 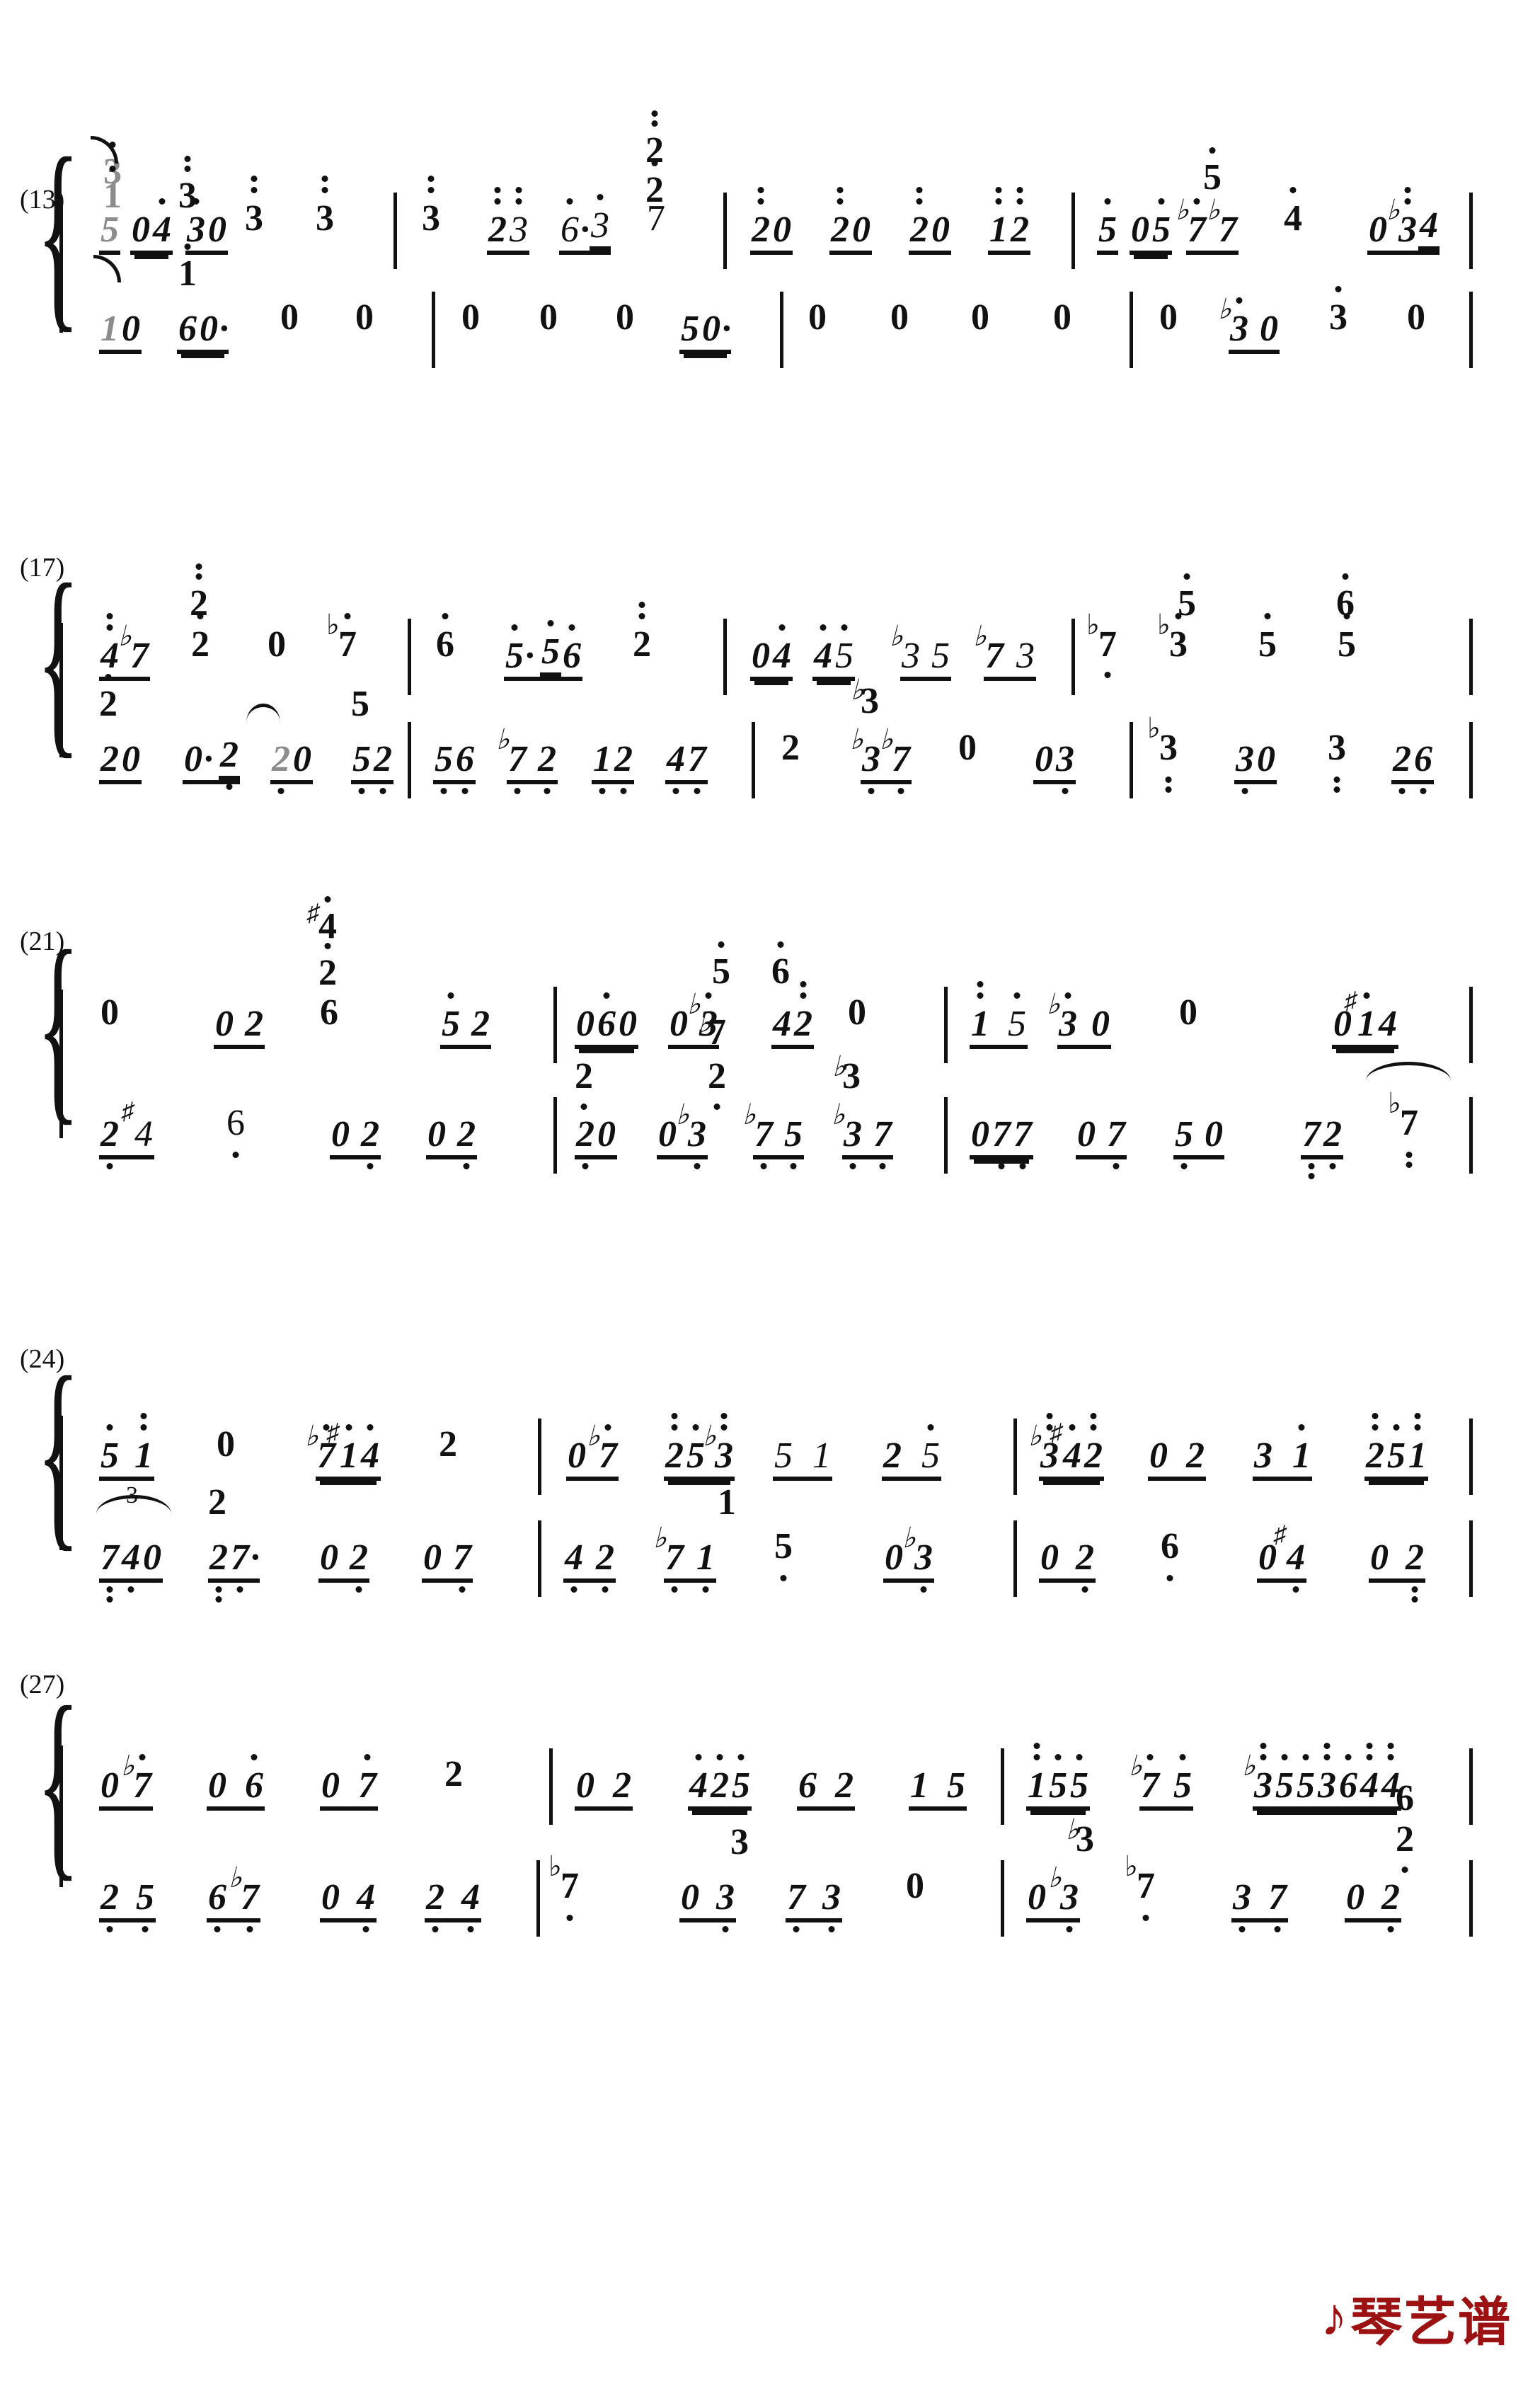 What do you see at coordinates (834, 653) in the screenshot?
I see `note-group: 4 5` at bounding box center [834, 653].